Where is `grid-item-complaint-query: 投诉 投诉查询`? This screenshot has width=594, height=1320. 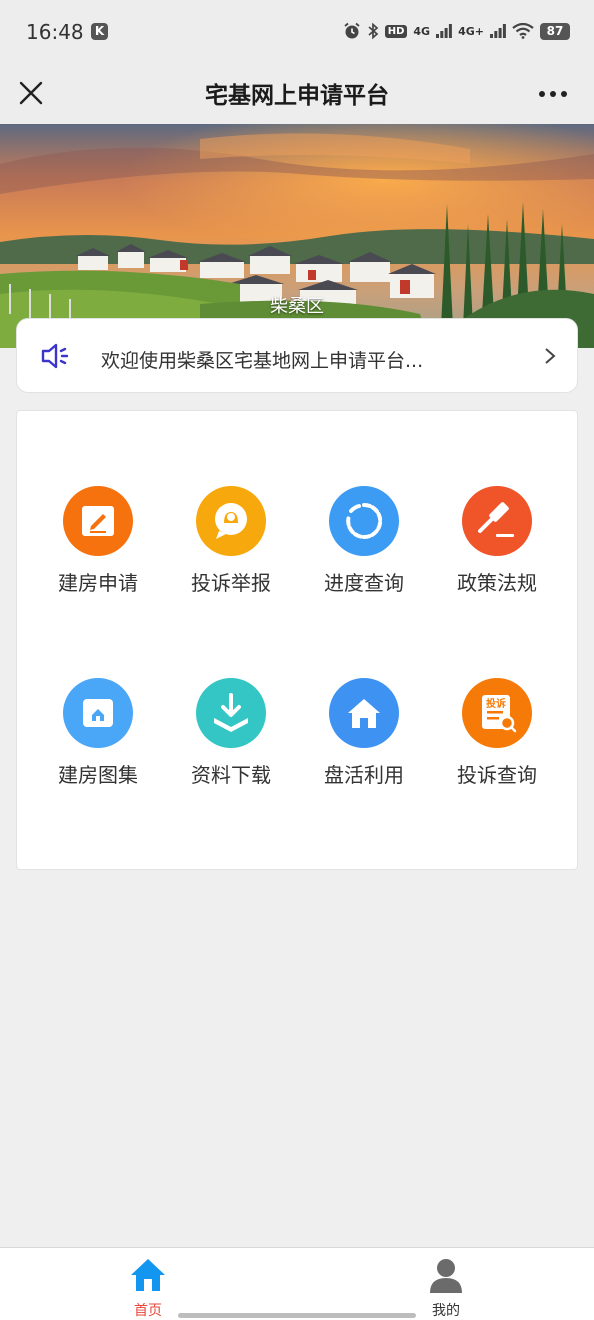 grid-item-complaint-query: 投诉 投诉查询 is located at coordinates (497, 738).